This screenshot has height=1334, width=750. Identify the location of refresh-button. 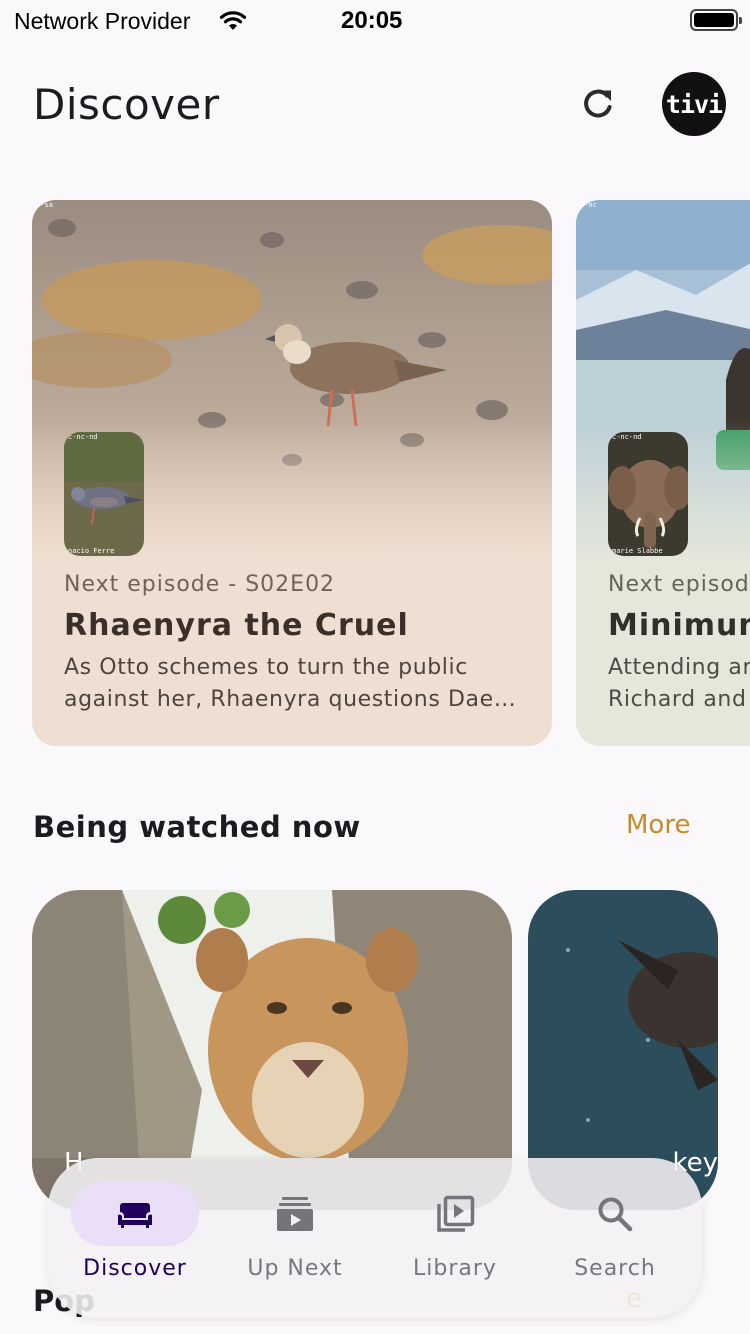
(598, 104).